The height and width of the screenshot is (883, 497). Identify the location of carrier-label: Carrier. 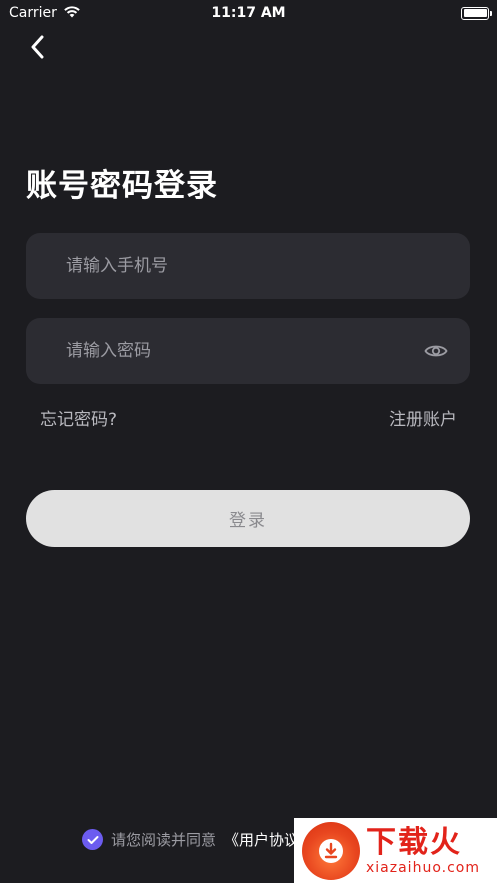
(33, 13).